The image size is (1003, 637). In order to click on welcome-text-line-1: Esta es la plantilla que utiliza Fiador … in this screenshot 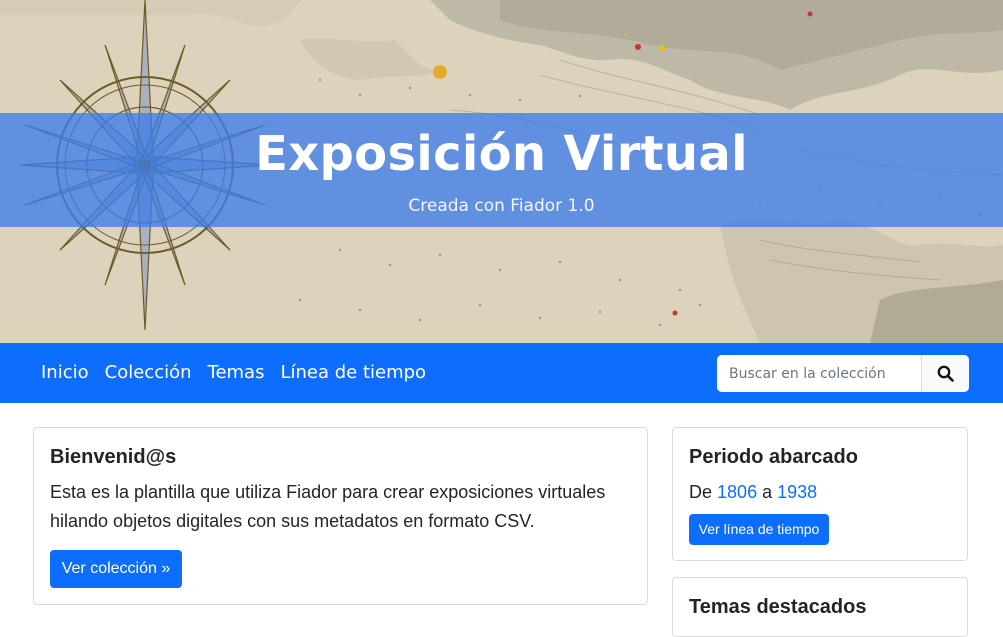, I will do `click(328, 492)`.